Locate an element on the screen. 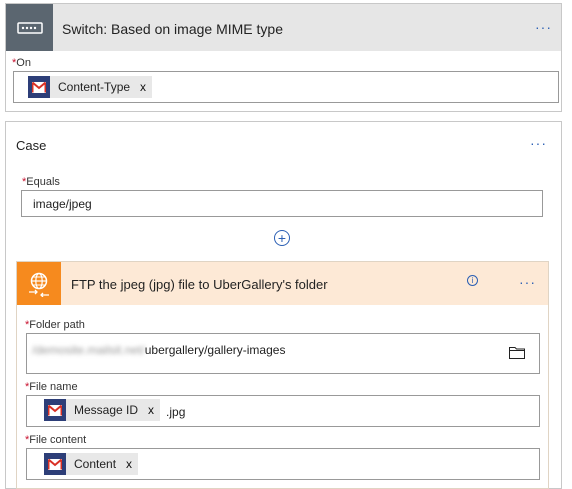  file-name-content: Message ID x .jpg is located at coordinates (114, 410).